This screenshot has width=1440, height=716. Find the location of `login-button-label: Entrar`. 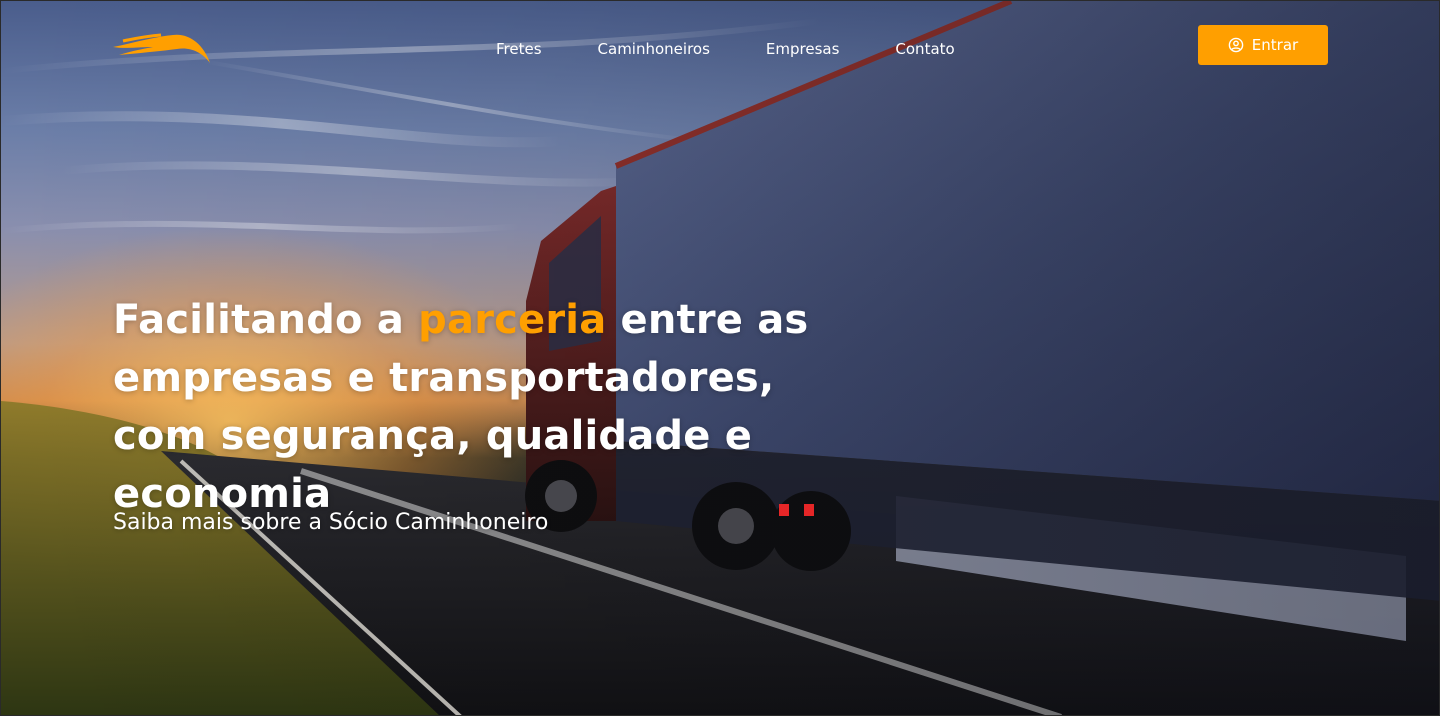

login-button-label: Entrar is located at coordinates (1275, 45).